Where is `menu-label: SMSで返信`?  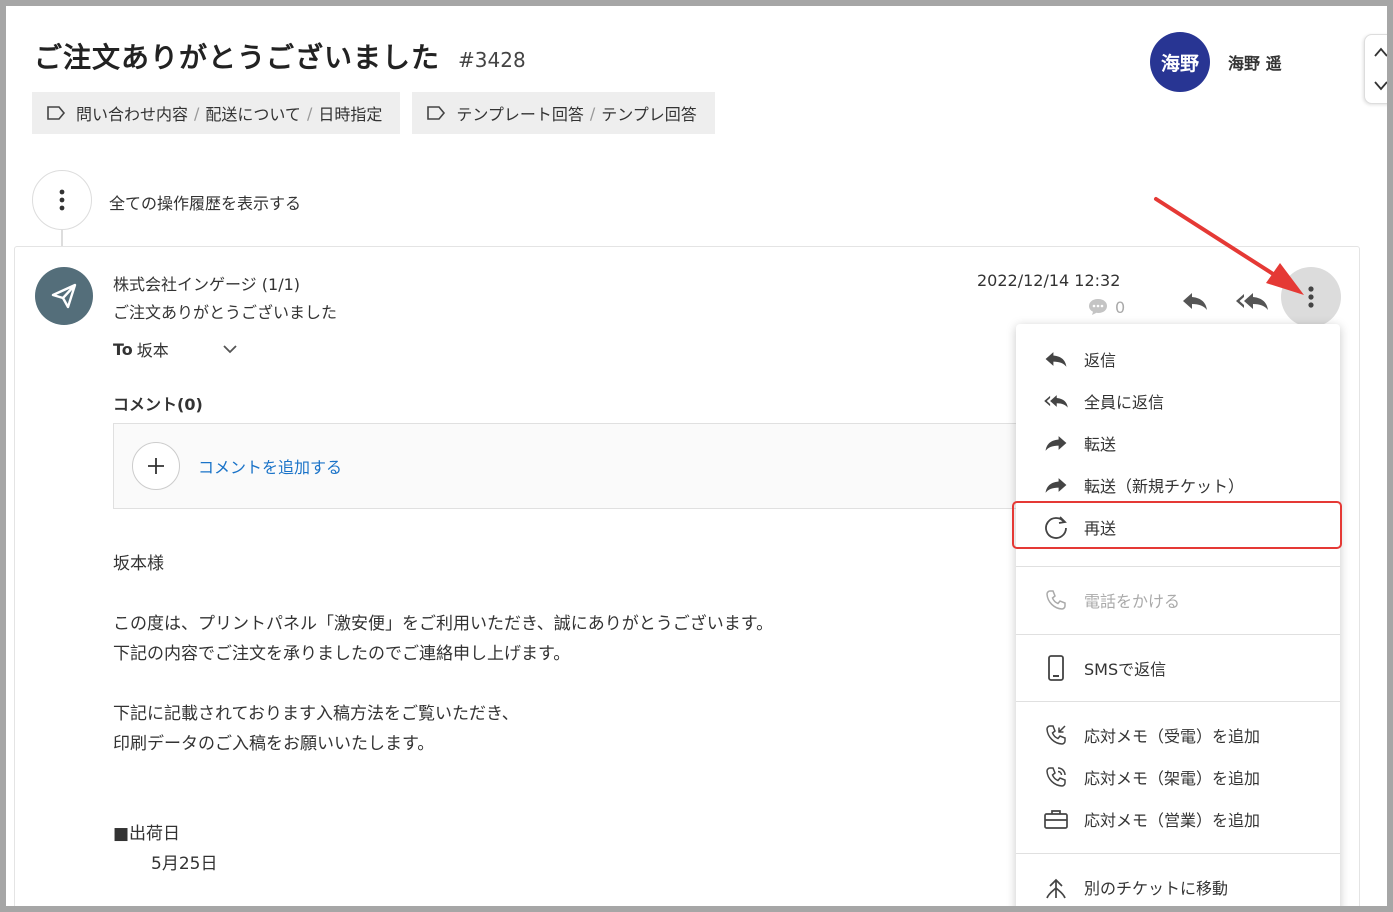 menu-label: SMSで返信 is located at coordinates (1125, 669).